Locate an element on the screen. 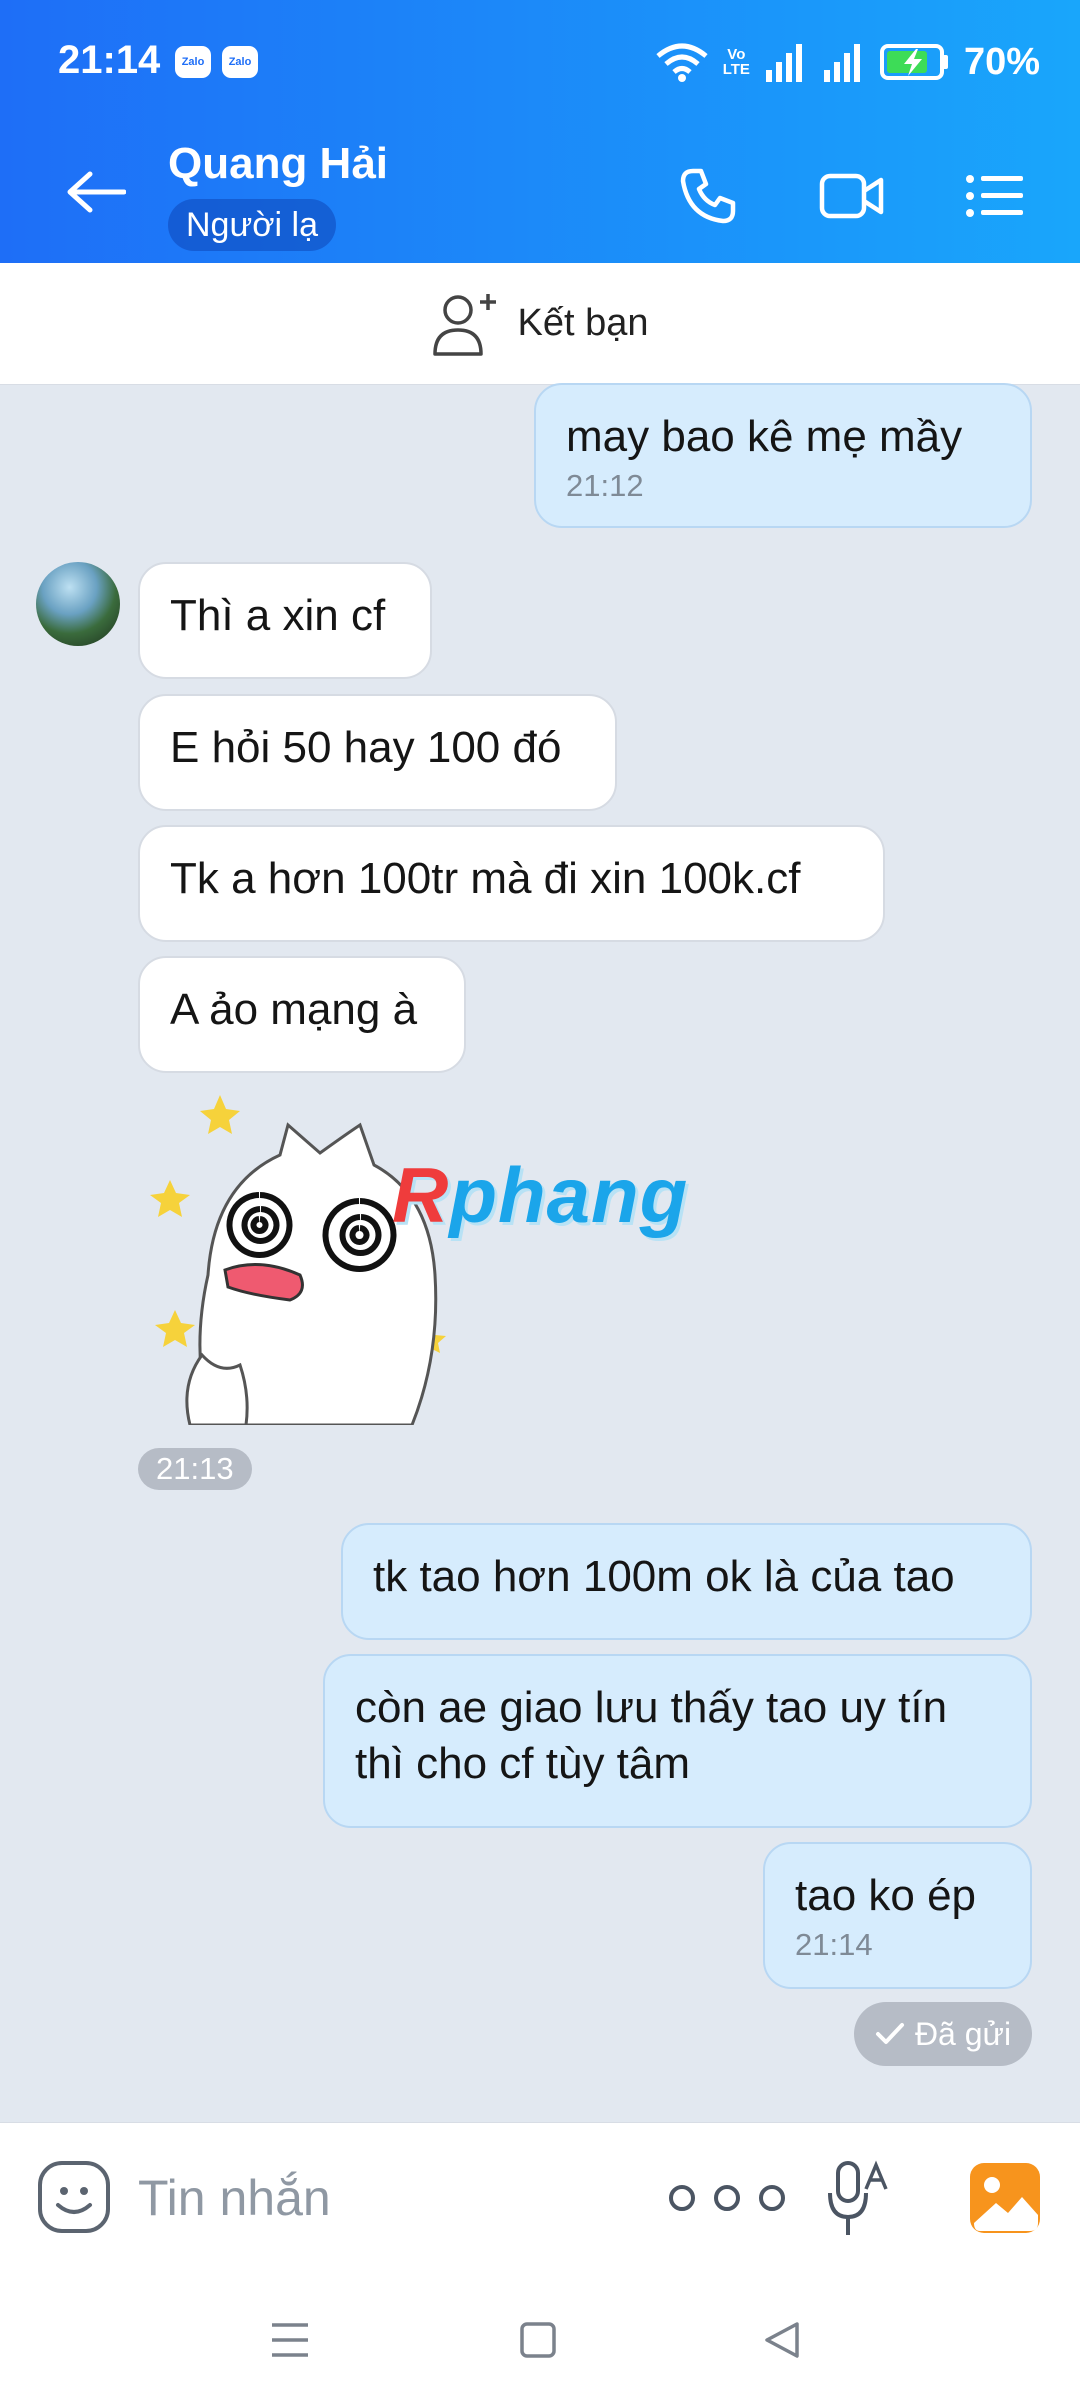  home-button is located at coordinates (538, 2340).